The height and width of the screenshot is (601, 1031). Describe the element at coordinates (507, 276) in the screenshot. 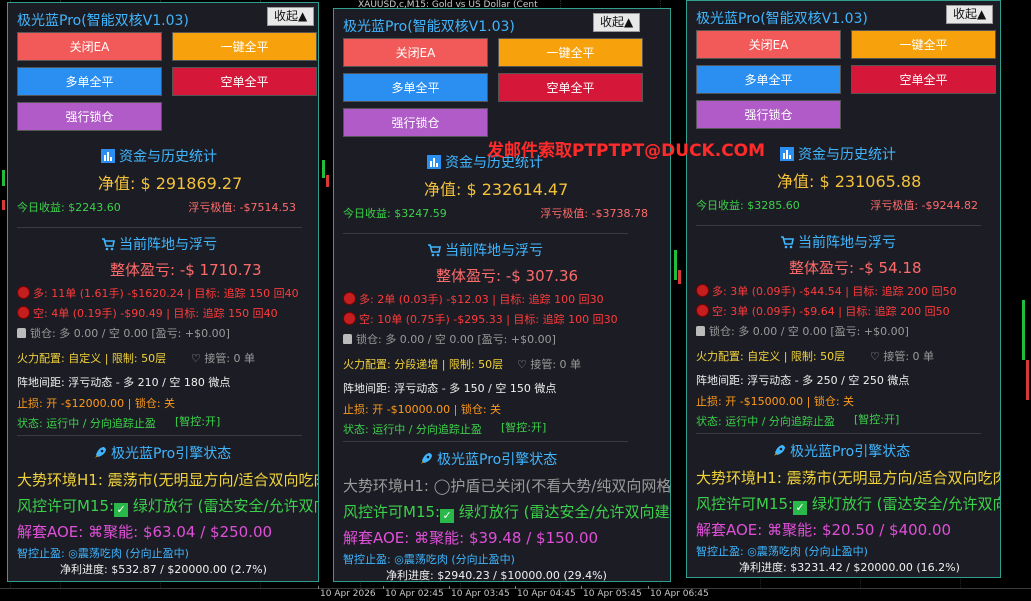

I see `total-pnl: 整体盈亏: -$ 307.36` at that location.